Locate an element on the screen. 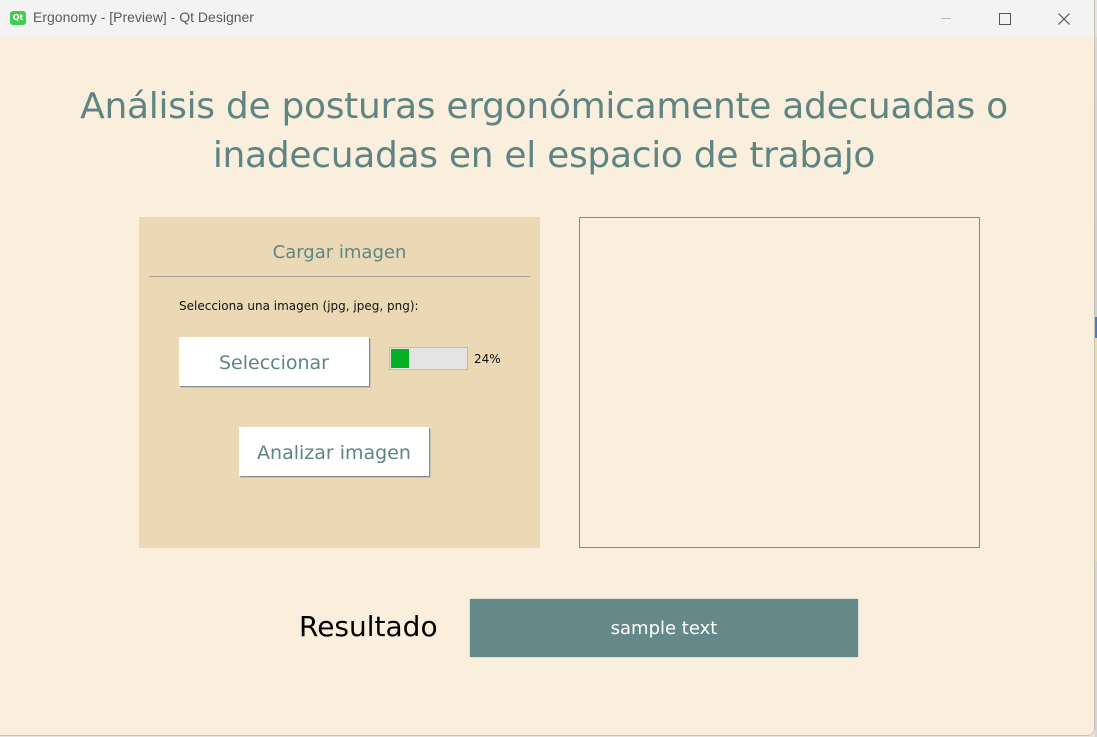 The width and height of the screenshot is (1097, 737). panel-divider is located at coordinates (339, 276).